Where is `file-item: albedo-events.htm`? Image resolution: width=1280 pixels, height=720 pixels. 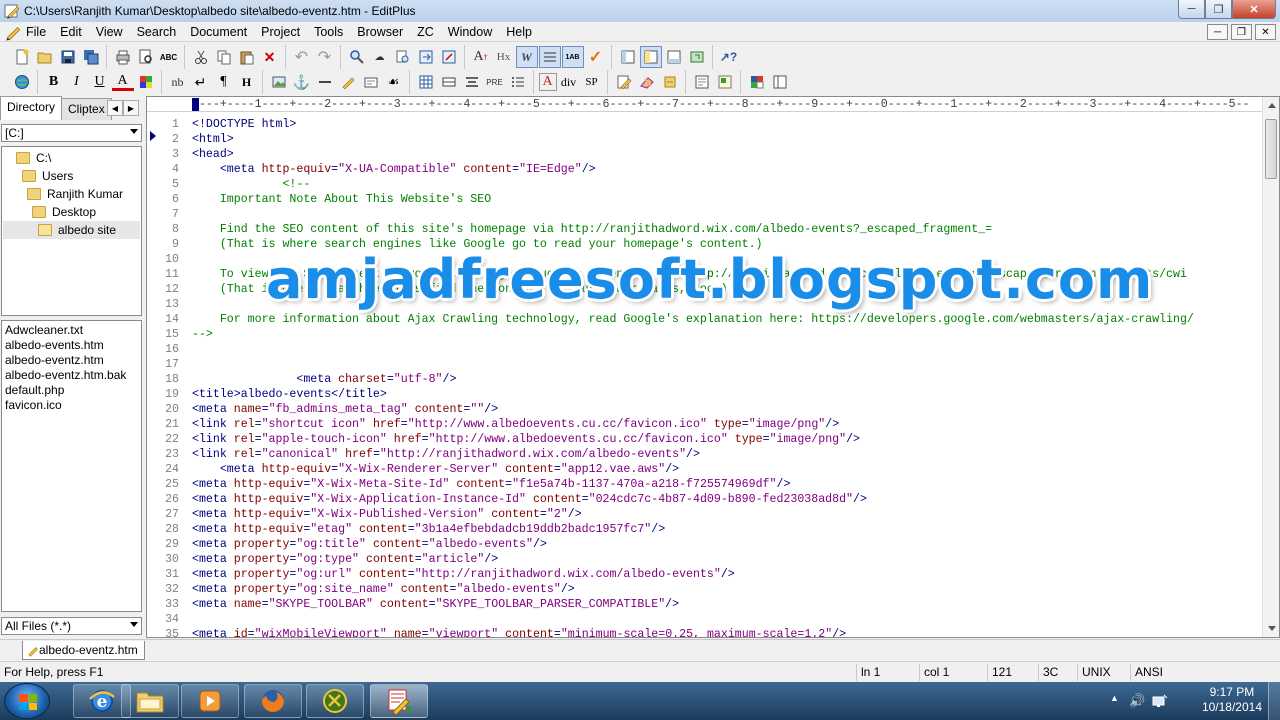
file-item: albedo-events.htm is located at coordinates (73, 345).